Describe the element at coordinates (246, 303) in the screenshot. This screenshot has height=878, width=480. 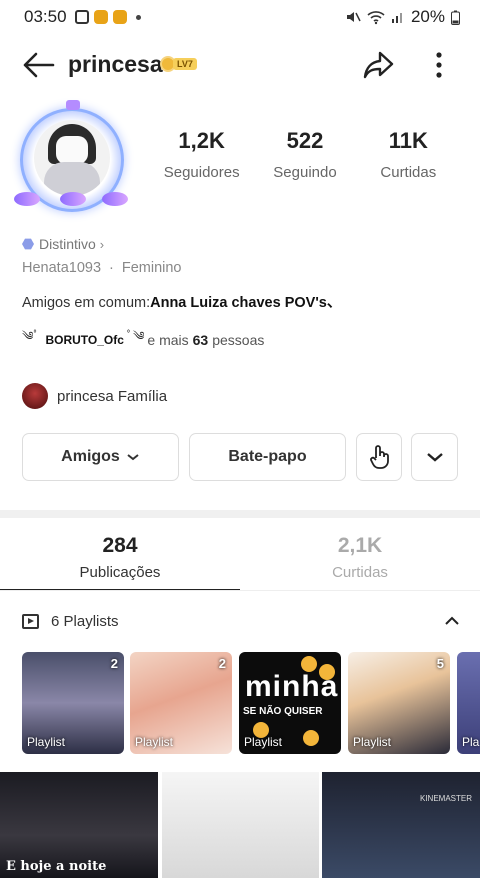
I see `mutual-names: Anna Luiza chaves POV's、` at that location.